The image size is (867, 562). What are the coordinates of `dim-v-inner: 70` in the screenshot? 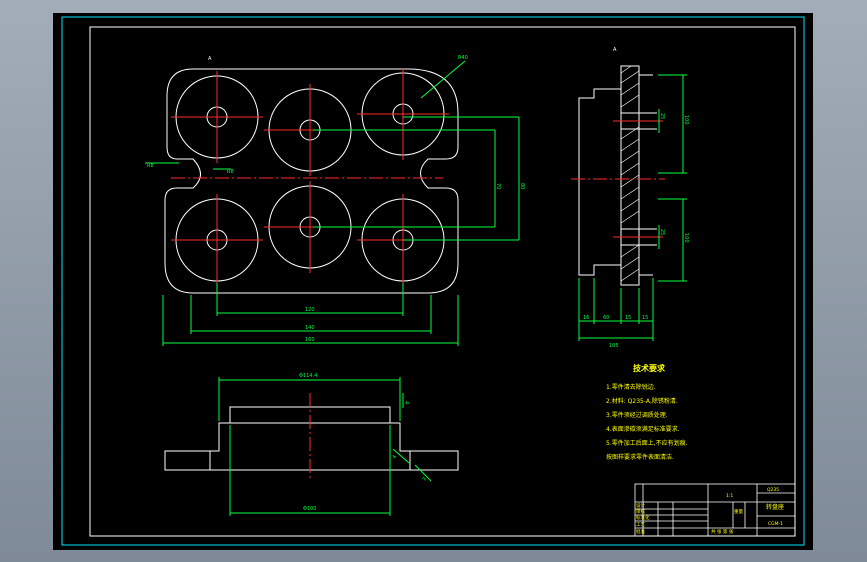 It's located at (498, 186).